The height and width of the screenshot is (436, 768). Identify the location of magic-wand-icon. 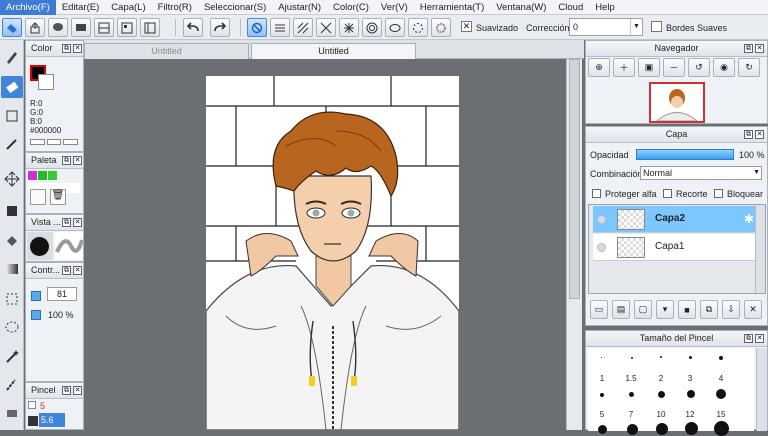
(12, 356).